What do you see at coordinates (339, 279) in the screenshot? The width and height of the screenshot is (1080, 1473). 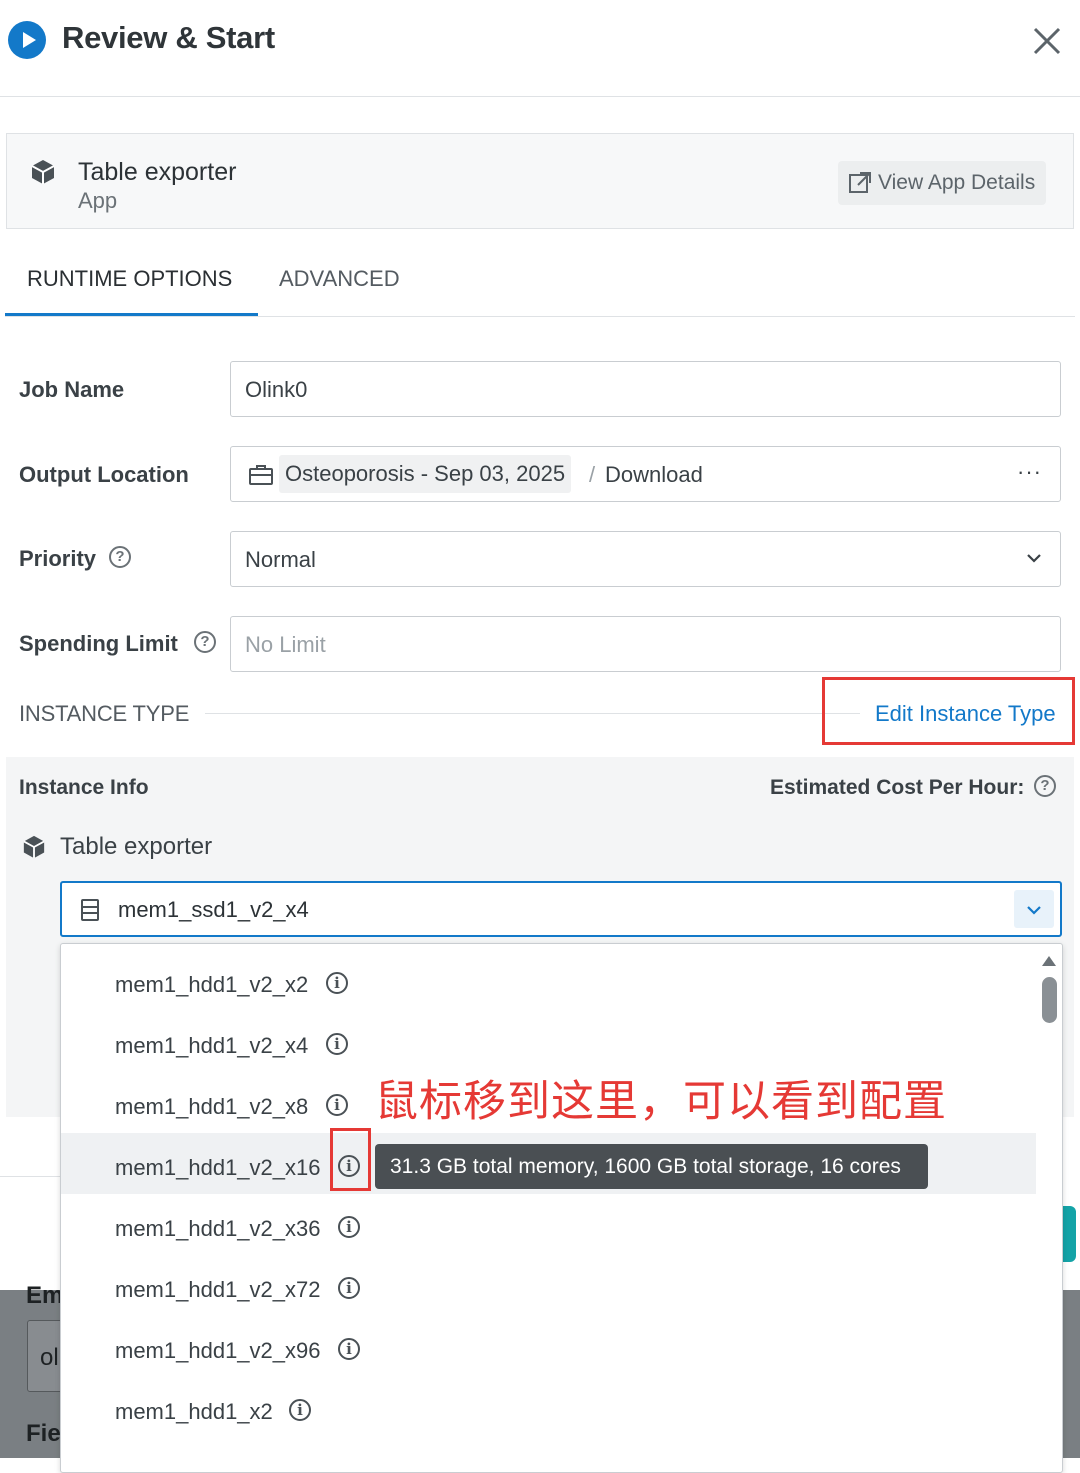 I see `tab-advanced: ADVANCED` at bounding box center [339, 279].